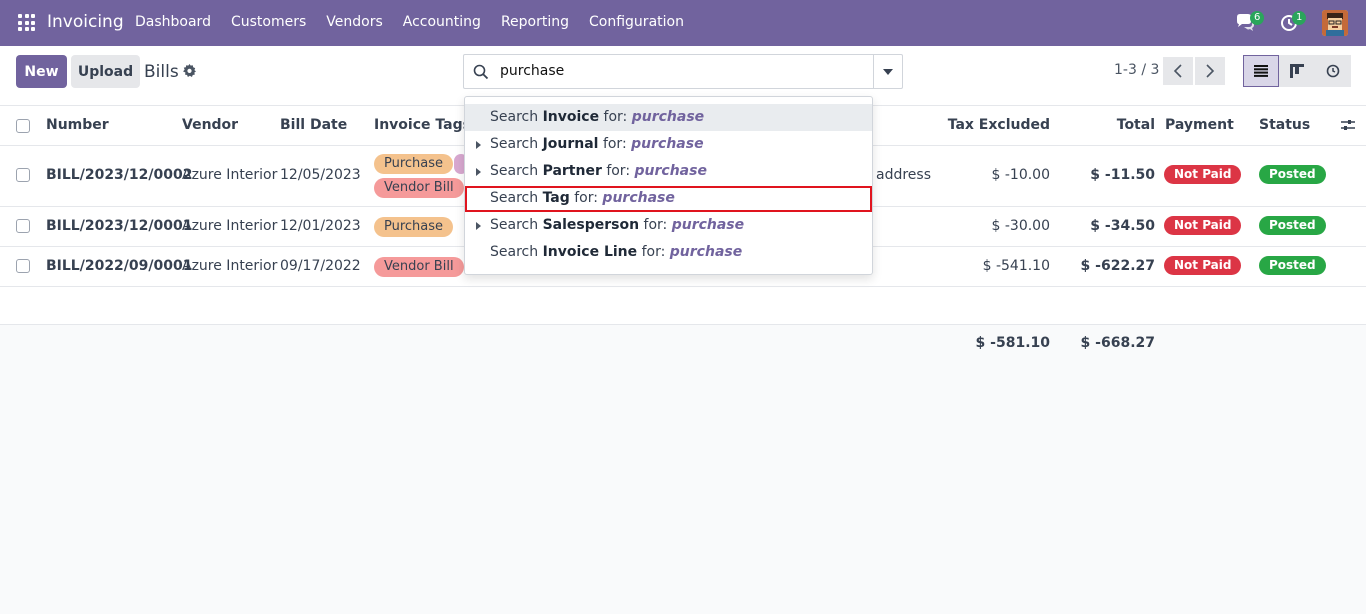 Image resolution: width=1366 pixels, height=614 pixels. What do you see at coordinates (572, 171) in the screenshot?
I see `option-field: Partner` at bounding box center [572, 171].